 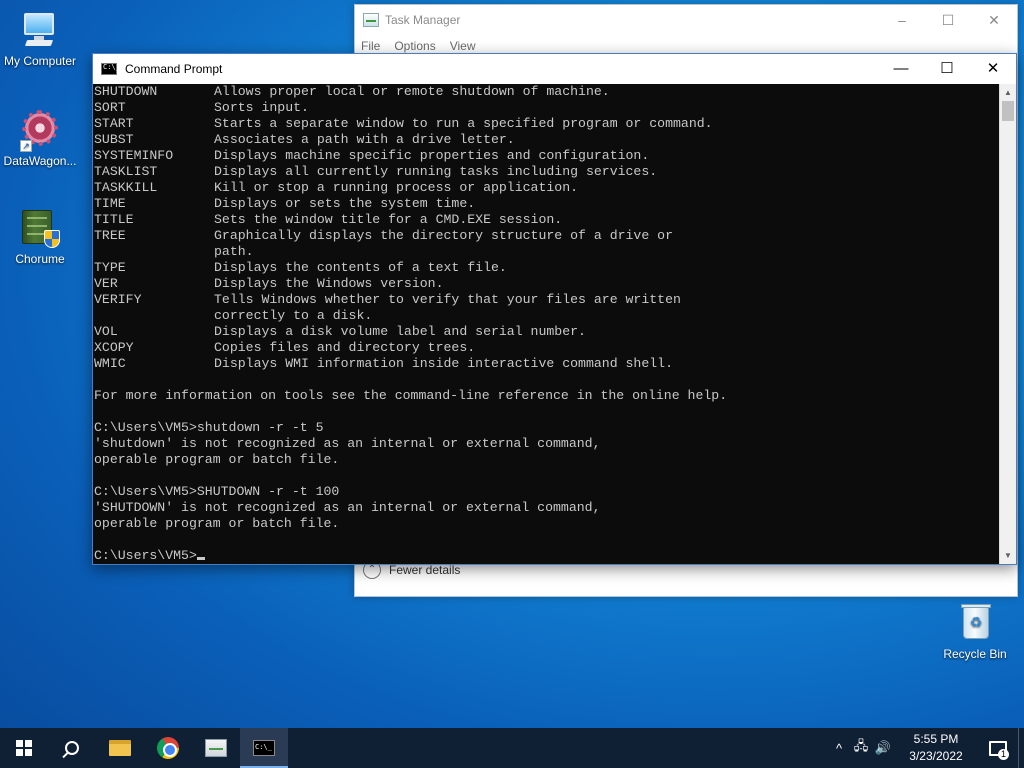 What do you see at coordinates (110, 267) in the screenshot?
I see `command-name: TYPE` at bounding box center [110, 267].